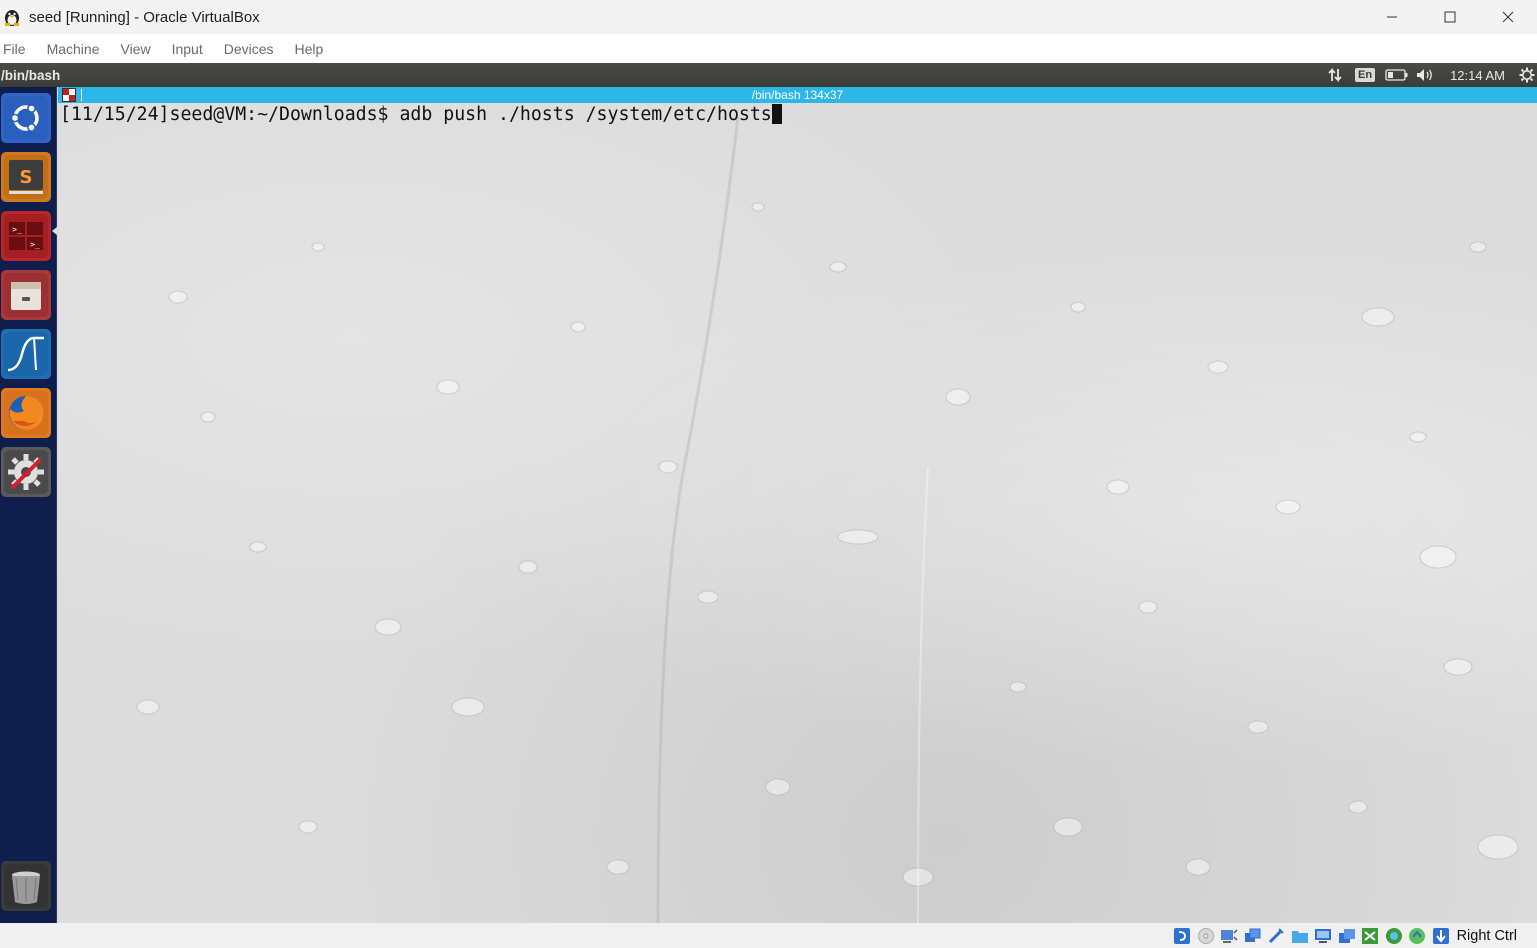 The width and height of the screenshot is (1537, 948). I want to click on indicator-area: En 12:14 AM, so click(1431, 75).